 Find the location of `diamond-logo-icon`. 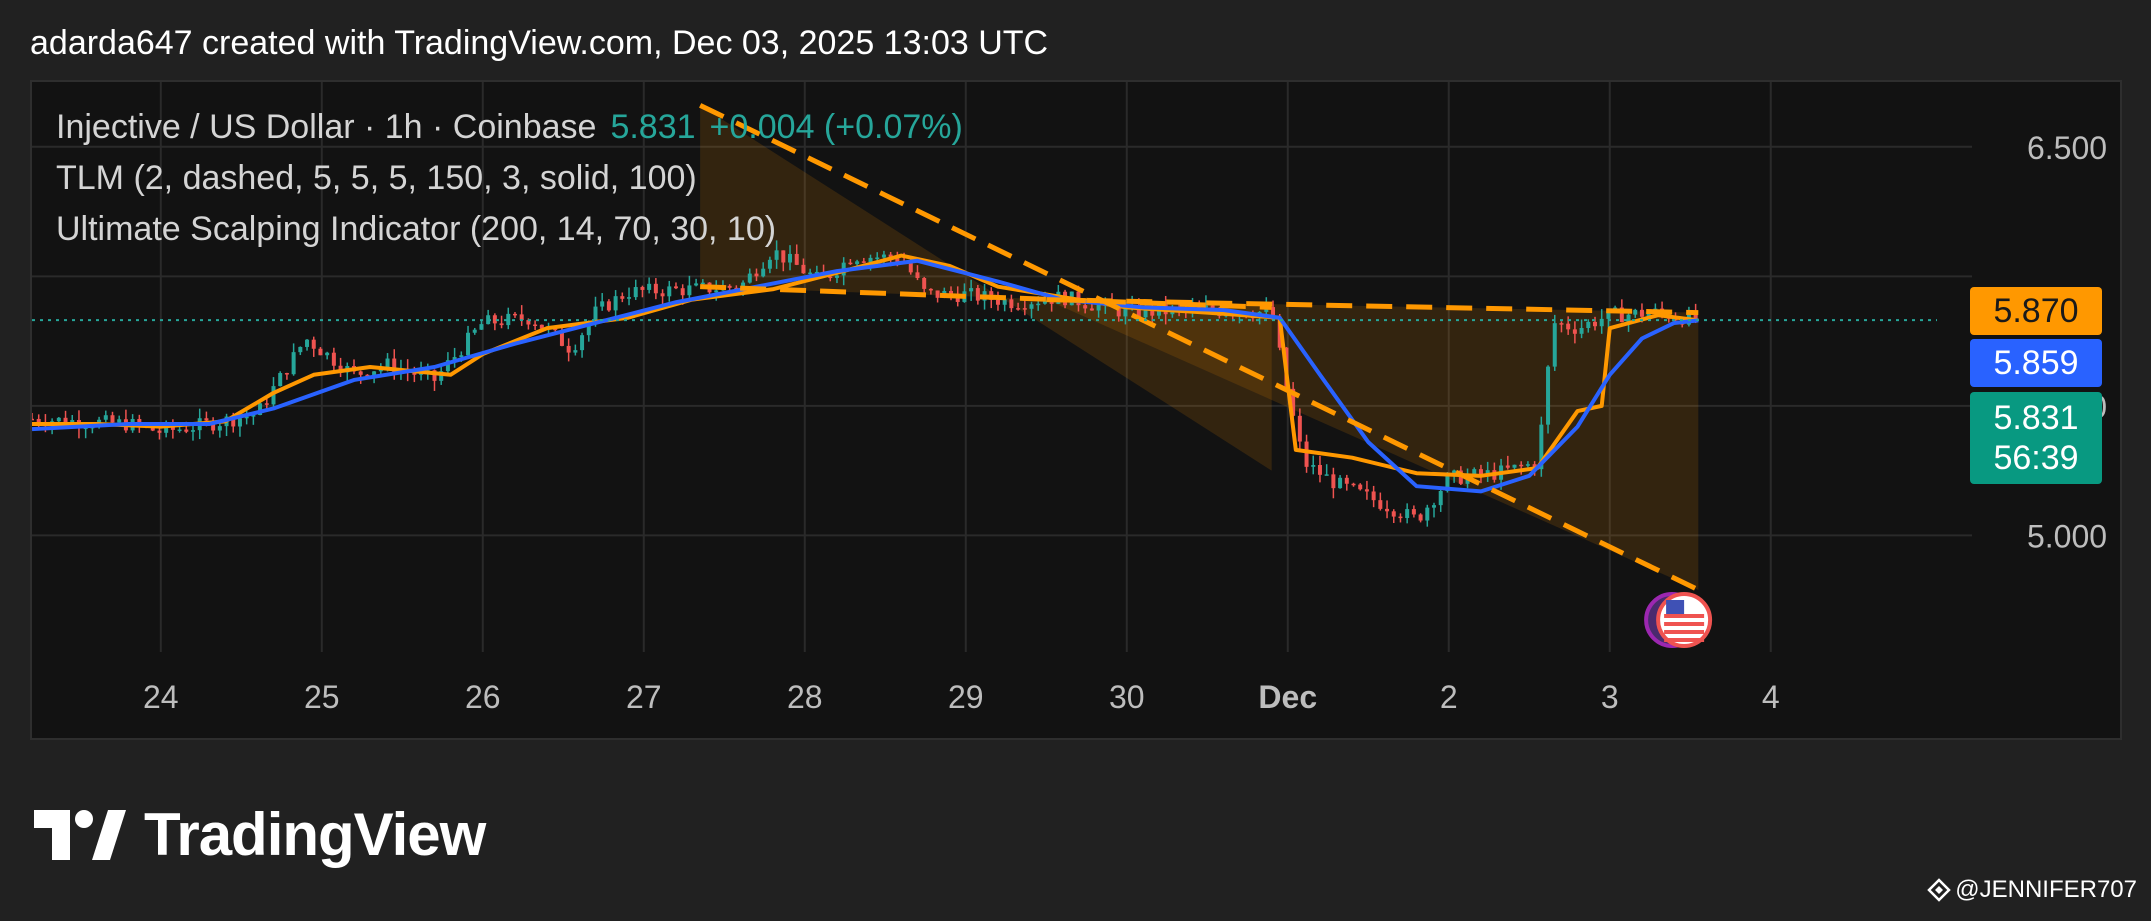

diamond-logo-icon is located at coordinates (1939, 890).